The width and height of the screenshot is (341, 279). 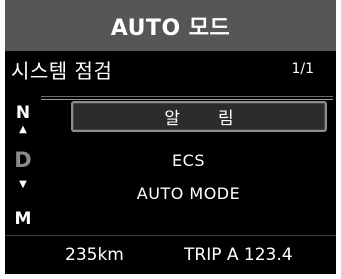 I want to click on title-divider, so click(x=187, y=96).